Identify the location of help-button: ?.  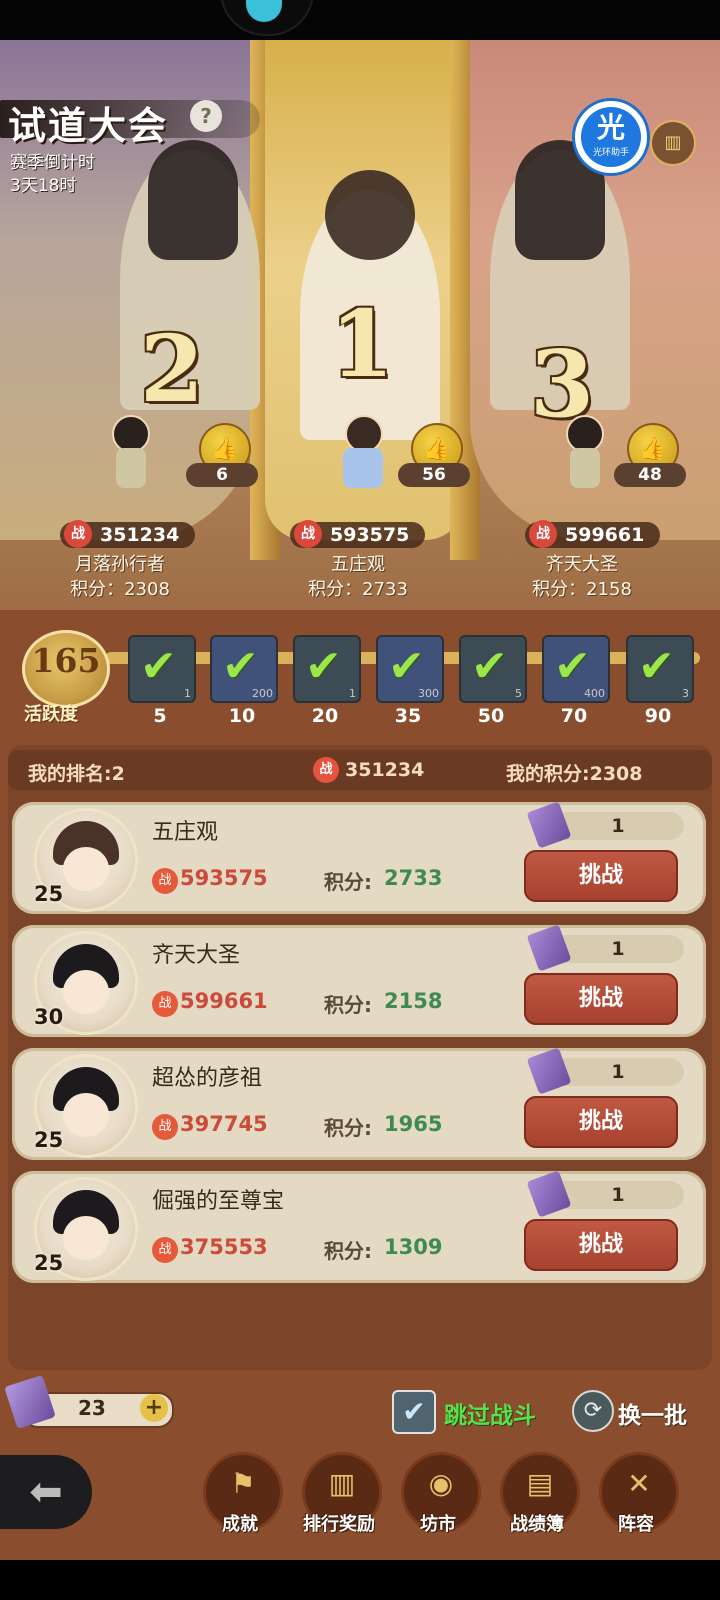
(206, 116).